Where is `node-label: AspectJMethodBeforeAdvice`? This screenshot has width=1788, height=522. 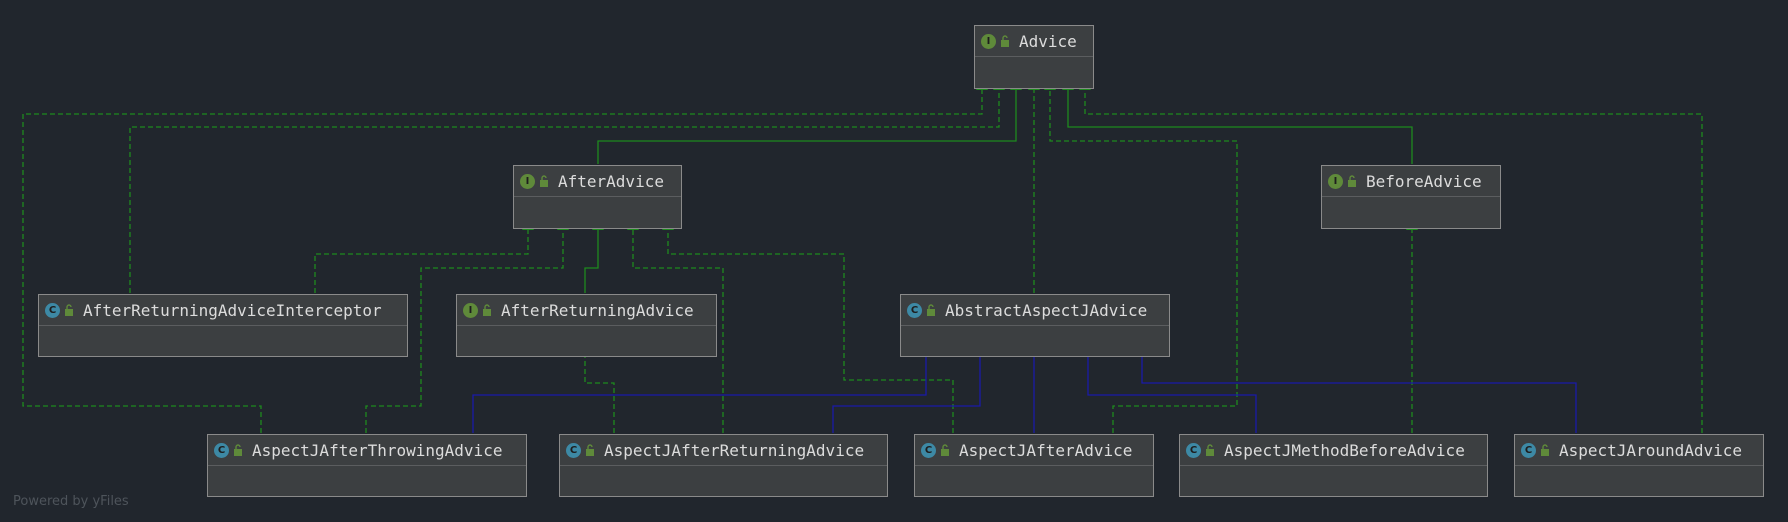
node-label: AspectJMethodBeforeAdvice is located at coordinates (1344, 450).